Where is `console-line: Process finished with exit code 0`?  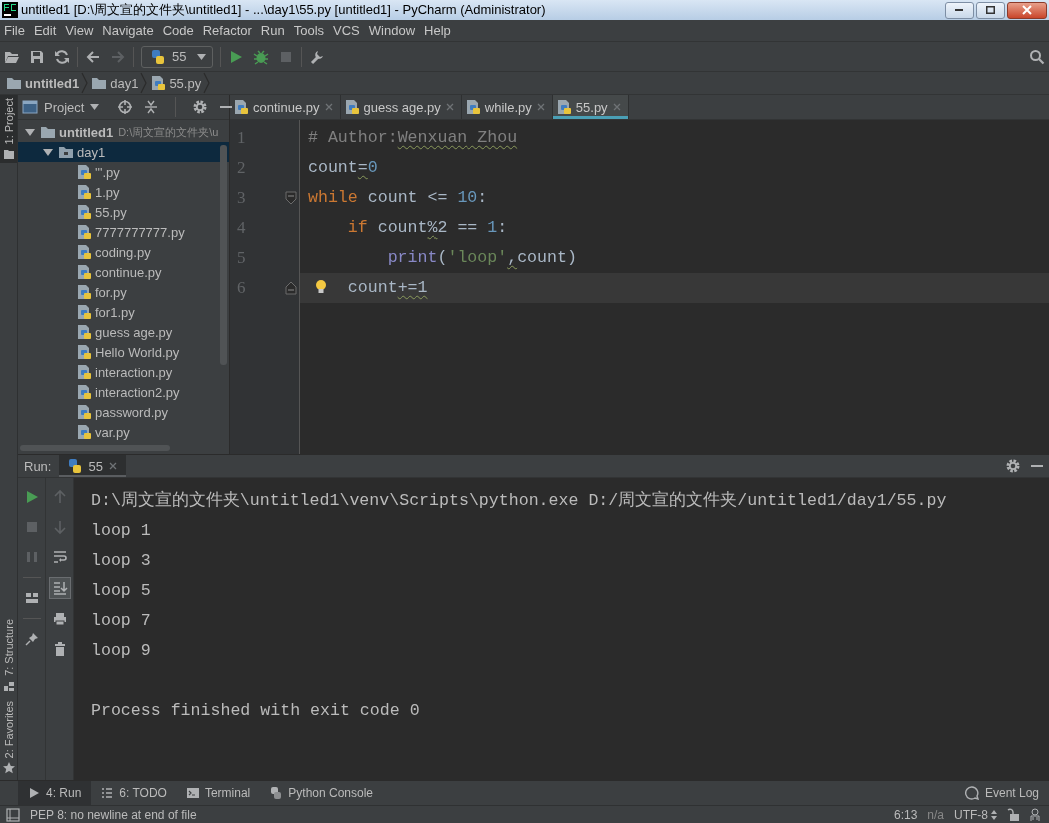 console-line: Process finished with exit code 0 is located at coordinates (256, 711).